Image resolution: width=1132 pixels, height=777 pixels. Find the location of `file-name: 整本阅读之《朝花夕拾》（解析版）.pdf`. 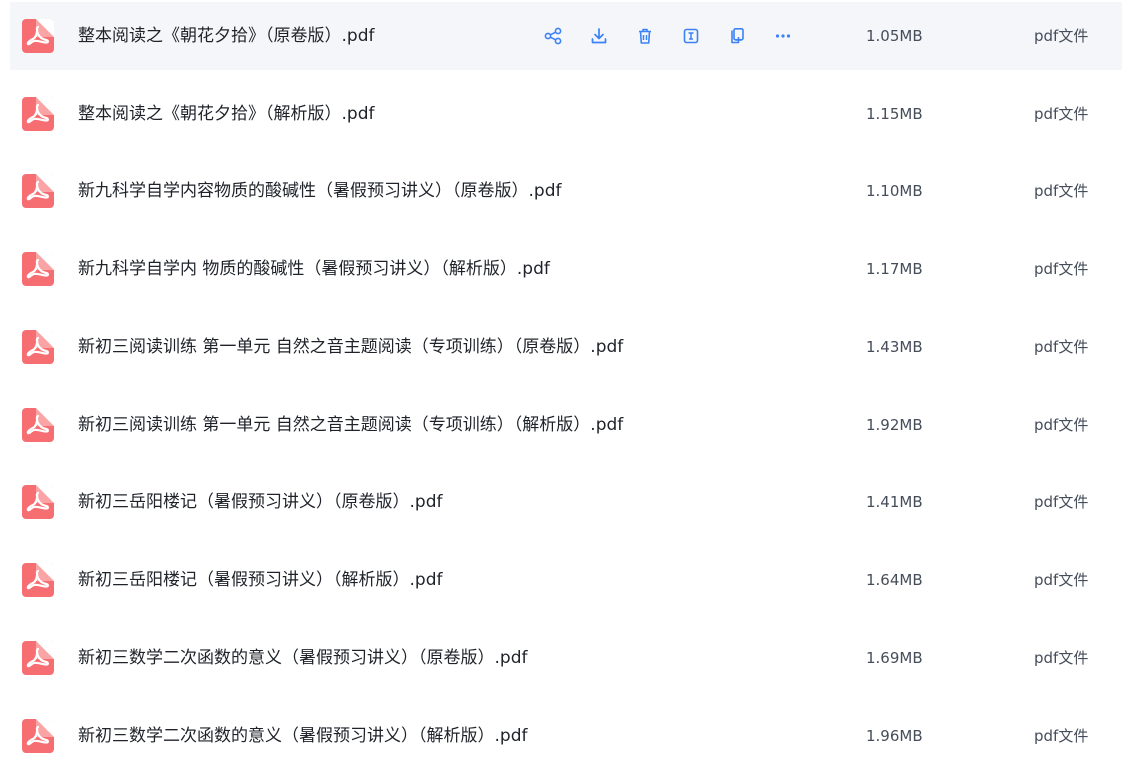

file-name: 整本阅读之《朝花夕拾》（解析版）.pdf is located at coordinates (226, 114).